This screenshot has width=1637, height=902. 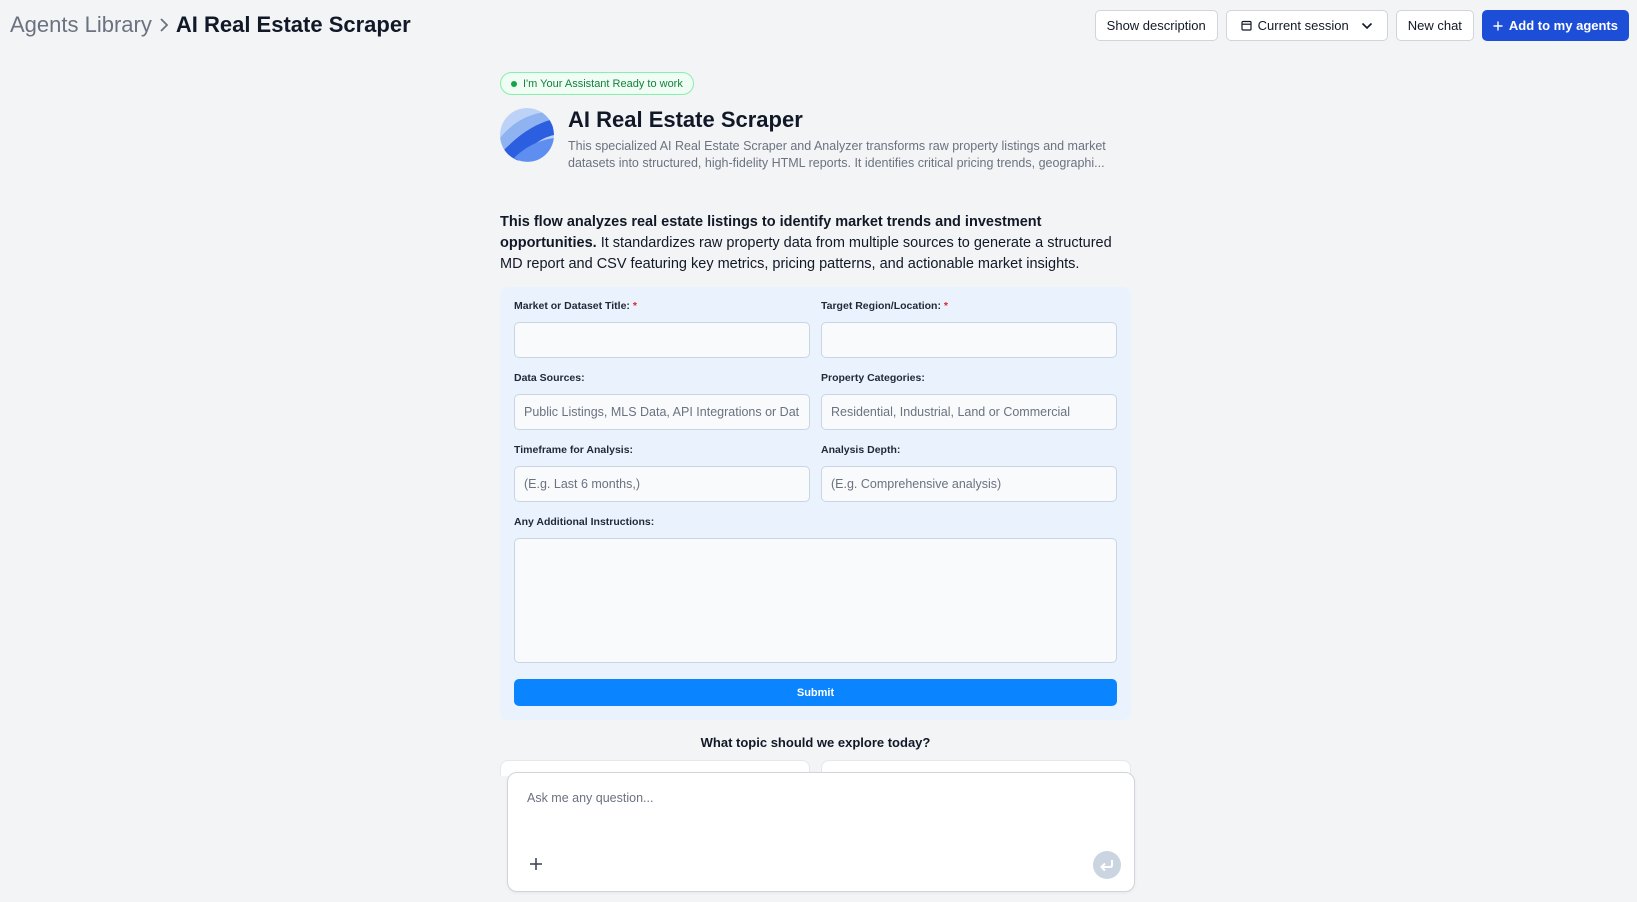 I want to click on submit-button: Submit, so click(x=815, y=692).